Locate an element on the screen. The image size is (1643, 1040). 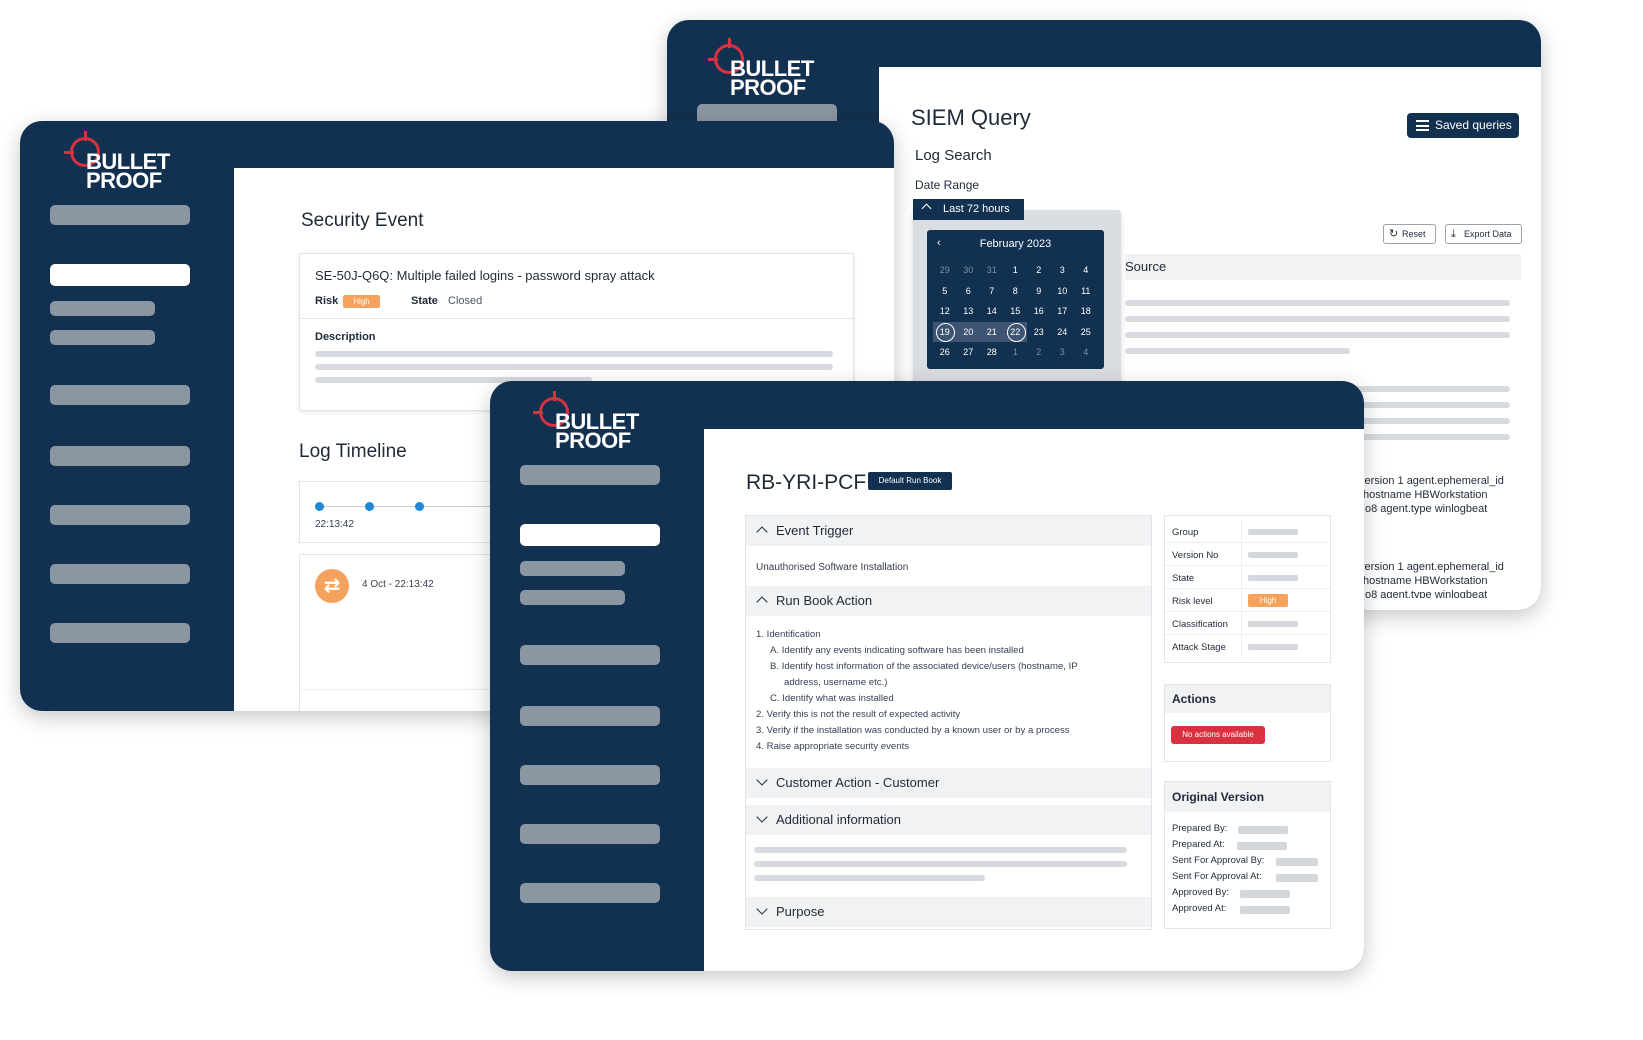
calendar-day: 26 is located at coordinates (945, 352).